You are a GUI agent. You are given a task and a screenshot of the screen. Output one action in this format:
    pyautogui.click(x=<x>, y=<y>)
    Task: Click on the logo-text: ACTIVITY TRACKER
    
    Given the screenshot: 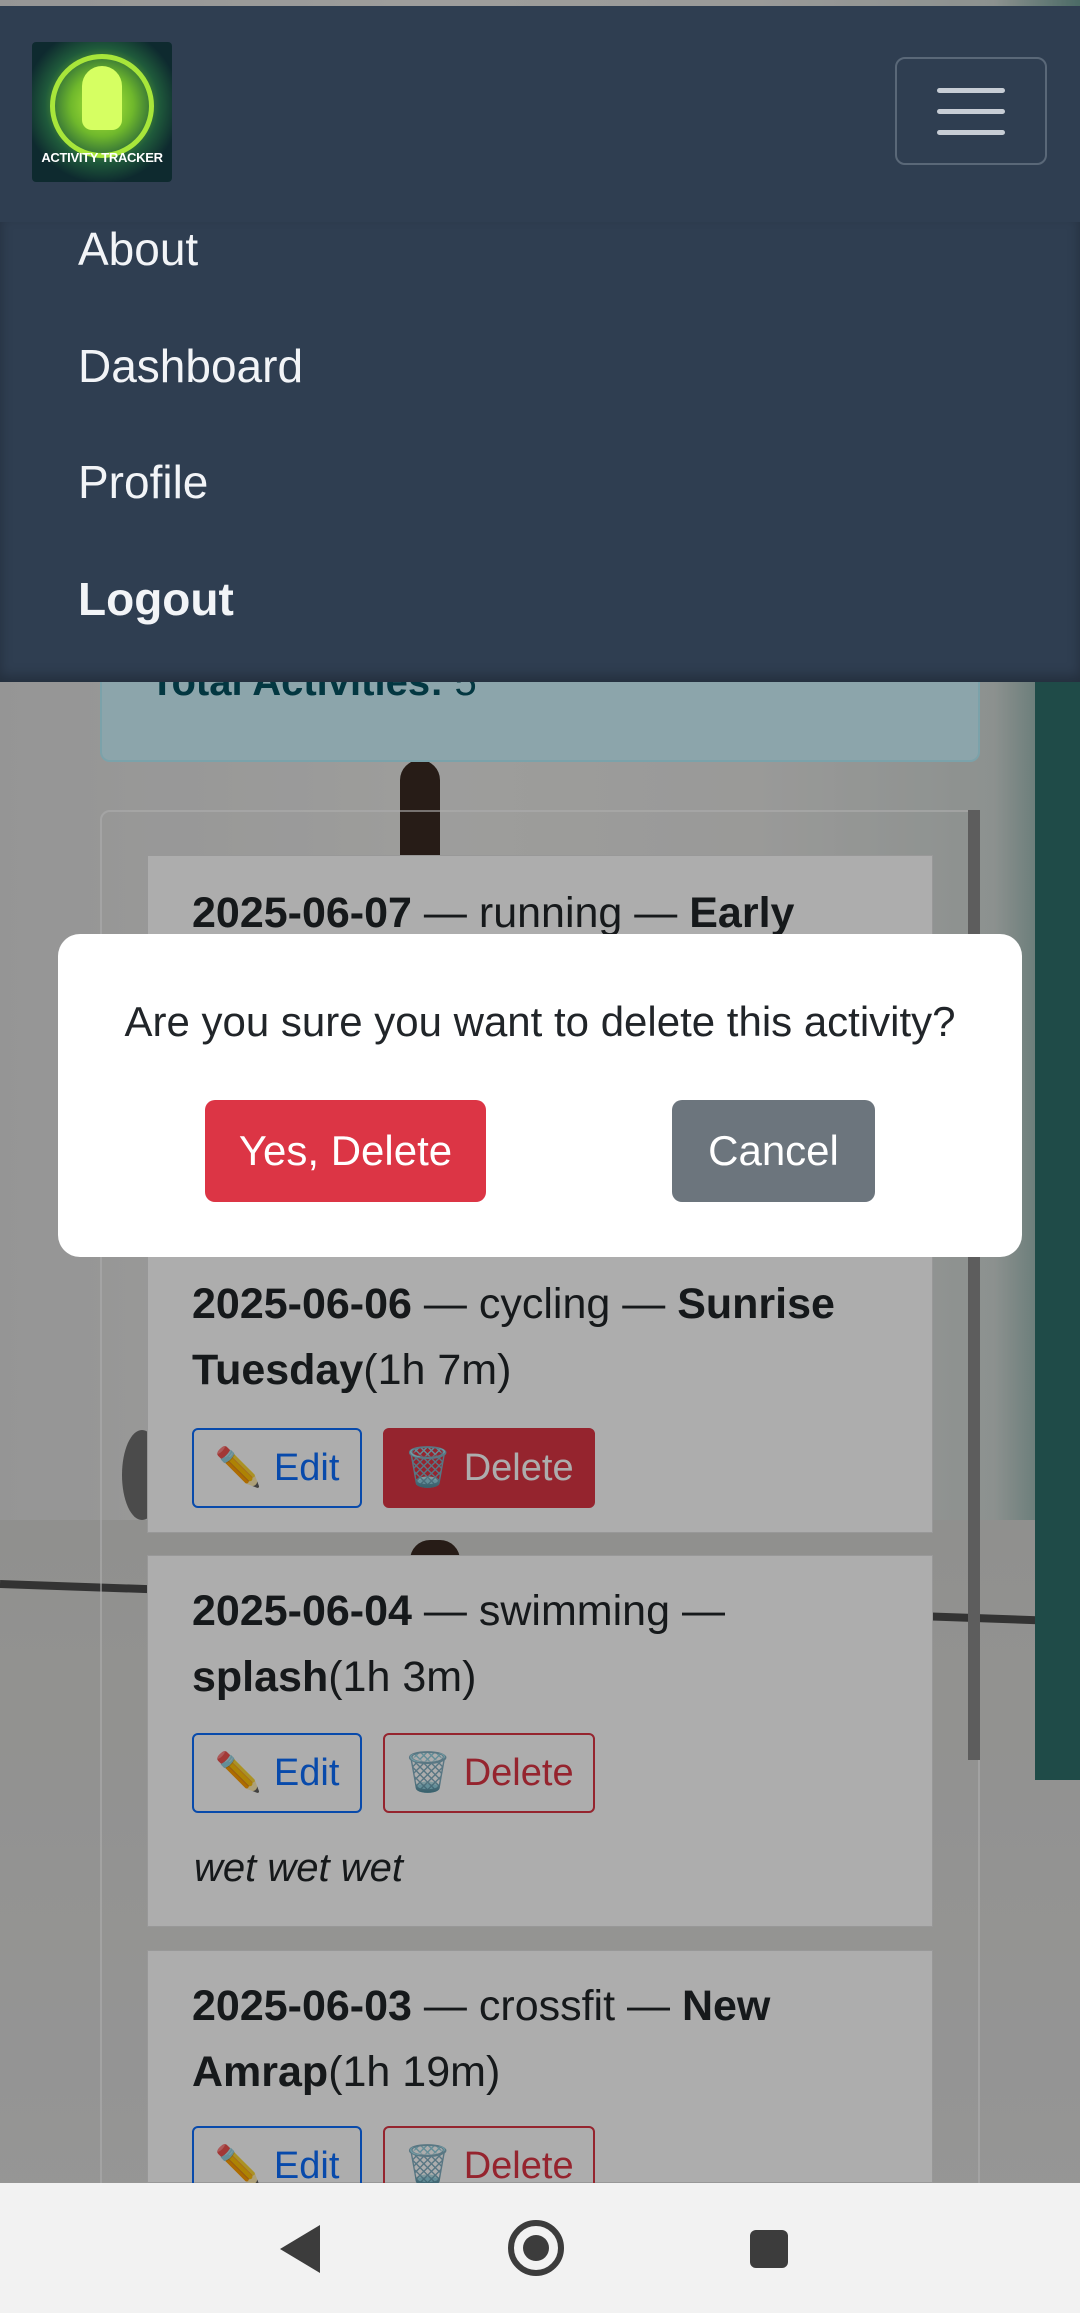 What is the action you would take?
    pyautogui.click(x=102, y=157)
    